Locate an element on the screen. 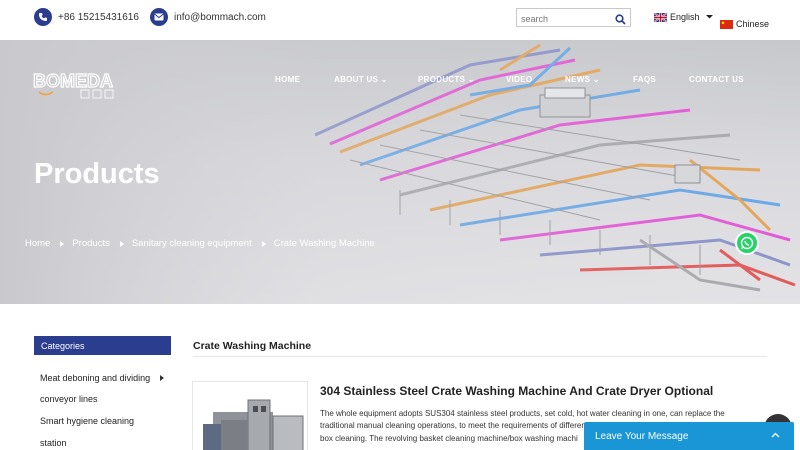  breadcrumb-current: Crate Washing Machine is located at coordinates (324, 243).